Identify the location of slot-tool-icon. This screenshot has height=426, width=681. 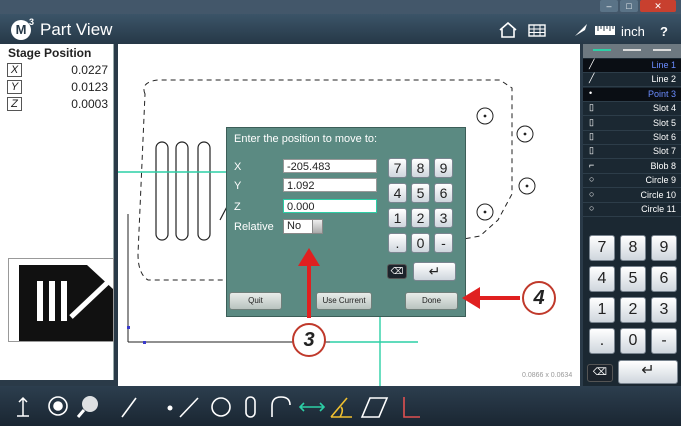
(250, 407).